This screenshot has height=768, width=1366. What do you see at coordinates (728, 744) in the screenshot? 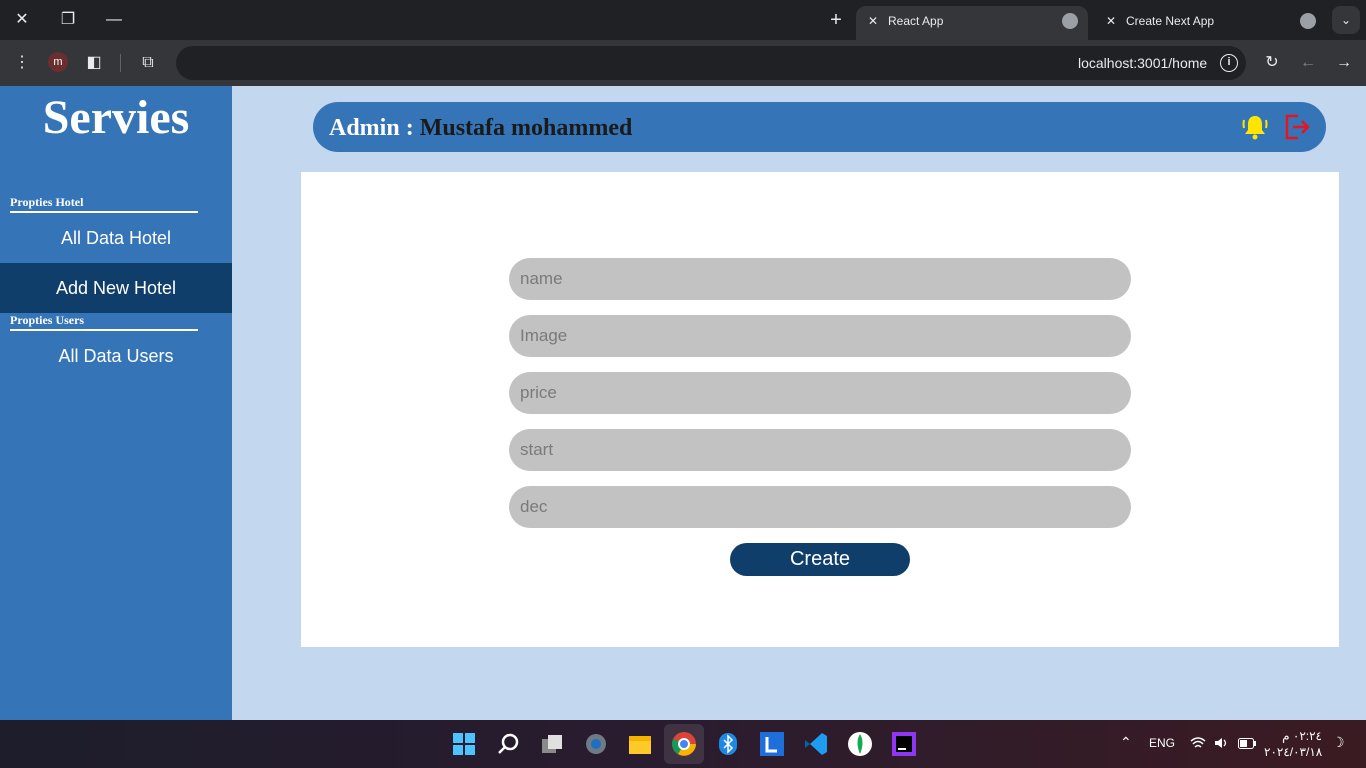
I see `bluetooth-icon` at bounding box center [728, 744].